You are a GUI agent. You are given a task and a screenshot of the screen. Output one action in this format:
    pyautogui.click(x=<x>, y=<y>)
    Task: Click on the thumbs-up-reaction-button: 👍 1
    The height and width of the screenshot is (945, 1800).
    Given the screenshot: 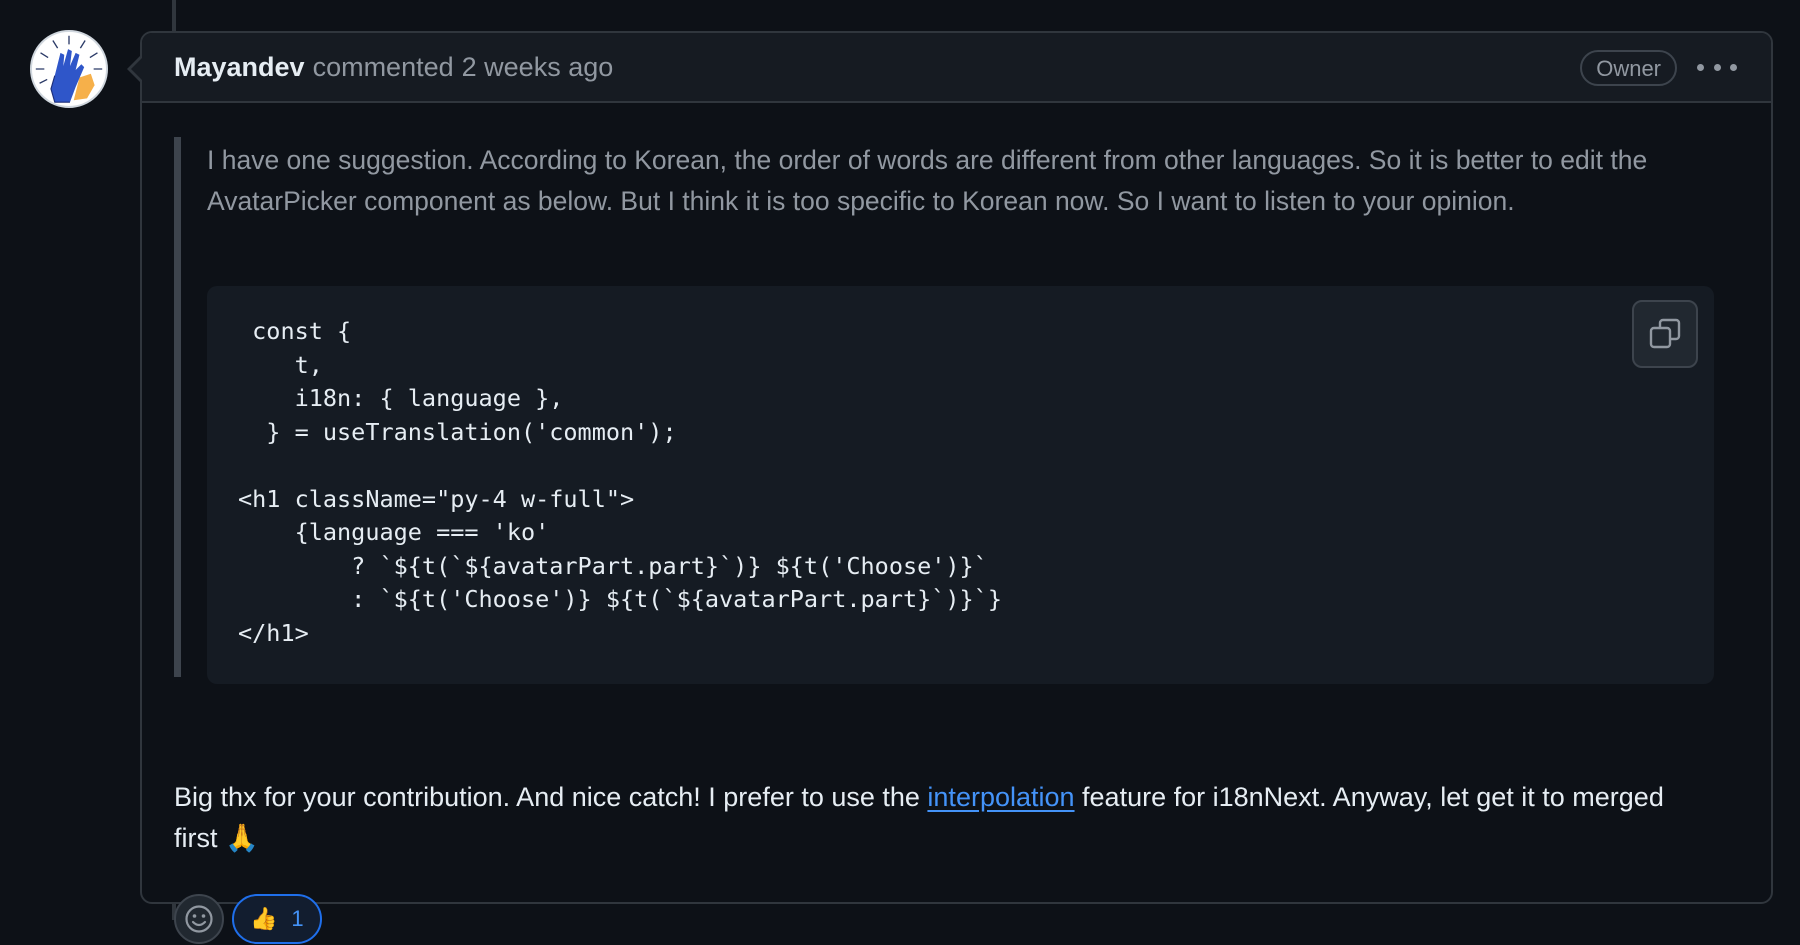 What is the action you would take?
    pyautogui.click(x=277, y=919)
    